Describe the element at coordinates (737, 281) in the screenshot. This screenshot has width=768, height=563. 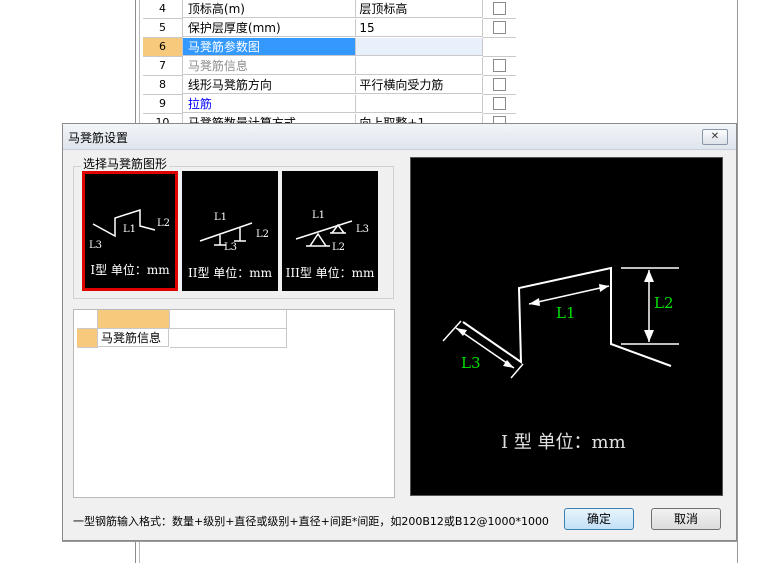
I see `sheet-border-right` at that location.